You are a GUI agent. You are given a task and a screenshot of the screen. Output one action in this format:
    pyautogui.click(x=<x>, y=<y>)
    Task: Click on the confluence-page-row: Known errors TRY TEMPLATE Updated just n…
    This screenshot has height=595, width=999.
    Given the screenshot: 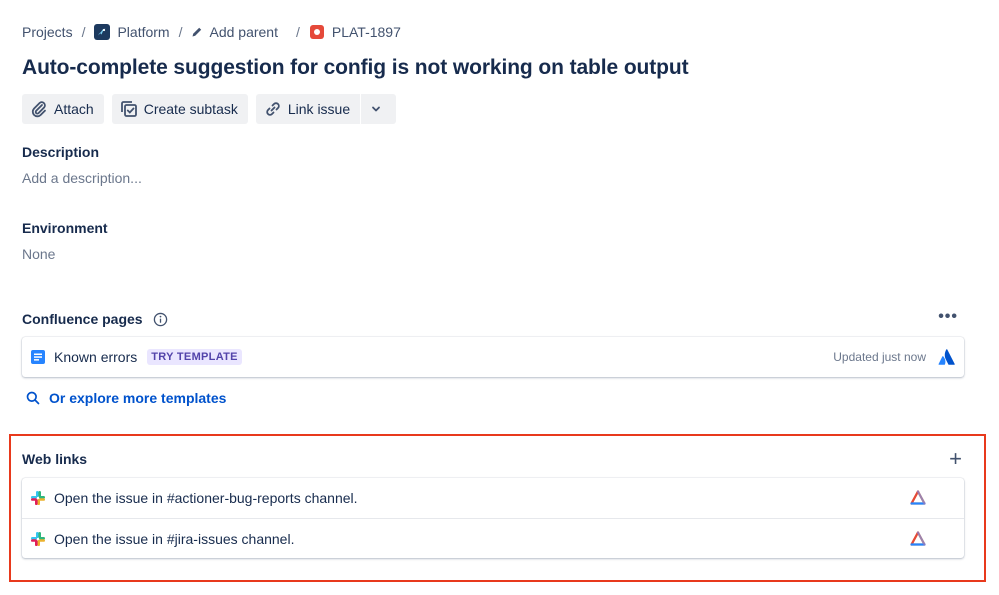 What is the action you would take?
    pyautogui.click(x=493, y=357)
    